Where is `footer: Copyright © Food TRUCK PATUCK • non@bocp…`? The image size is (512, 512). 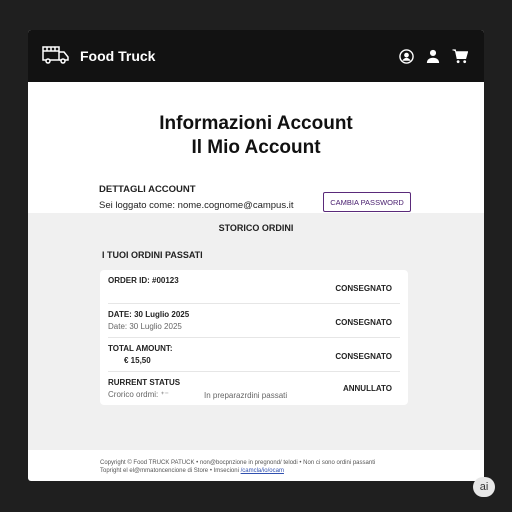
footer: Copyright © Food TRUCK PATUCK • non@bocp… is located at coordinates (237, 467).